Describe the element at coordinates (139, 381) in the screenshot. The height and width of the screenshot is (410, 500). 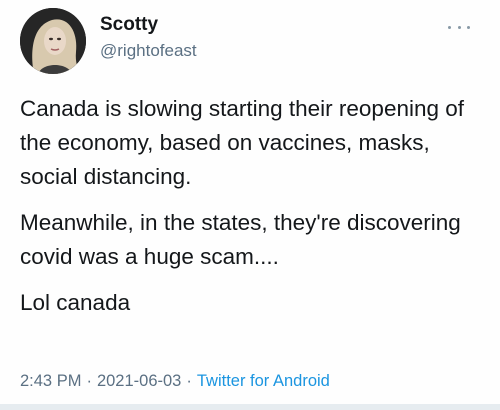
I see `tweet-date: 2021-06-03` at that location.